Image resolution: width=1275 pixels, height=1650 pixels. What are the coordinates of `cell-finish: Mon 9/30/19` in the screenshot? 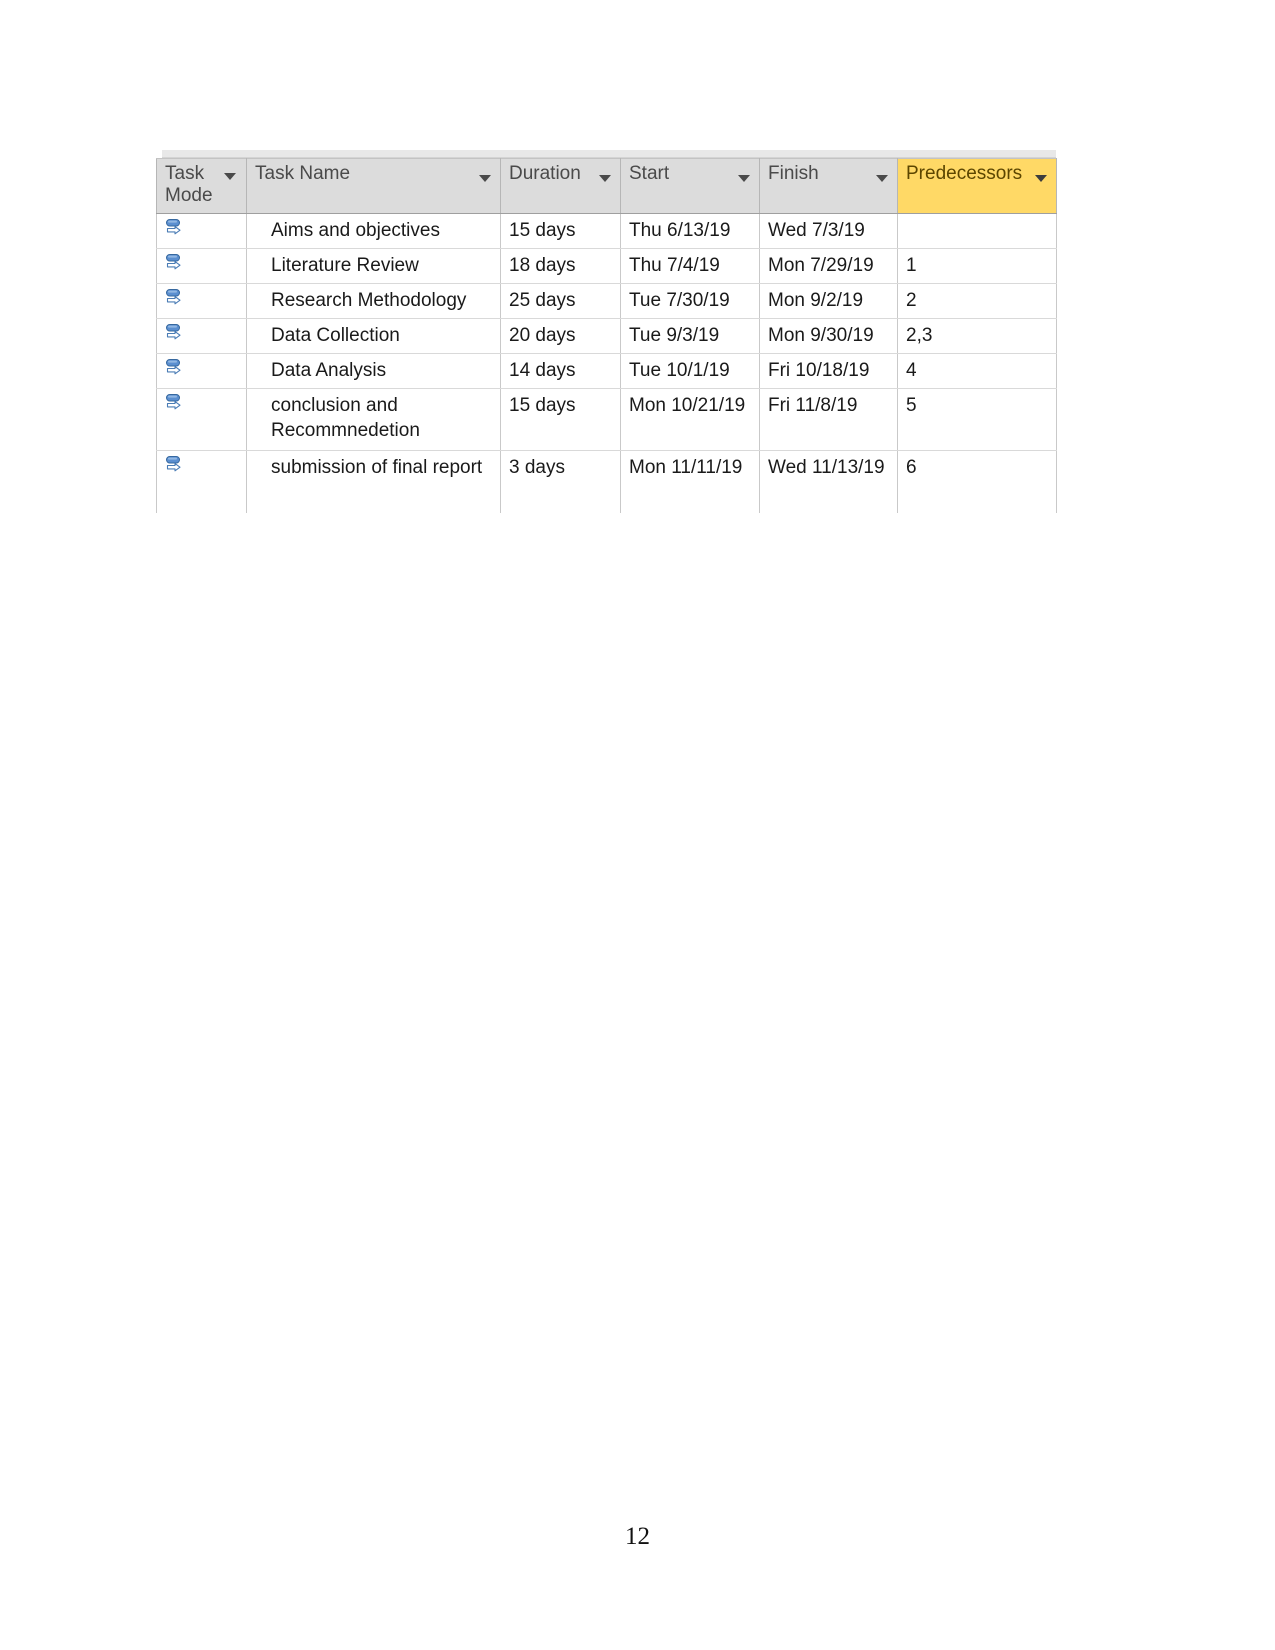 It's located at (828, 336).